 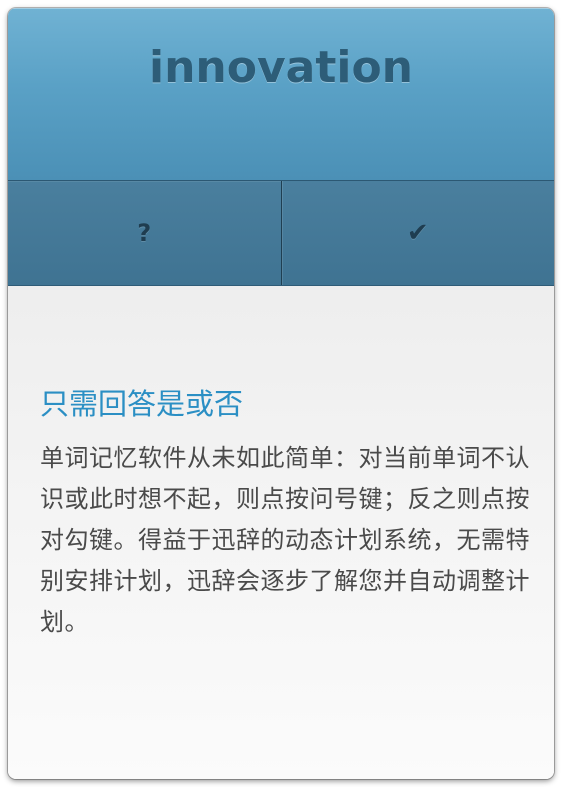 What do you see at coordinates (281, 67) in the screenshot?
I see `app-title: innovation` at bounding box center [281, 67].